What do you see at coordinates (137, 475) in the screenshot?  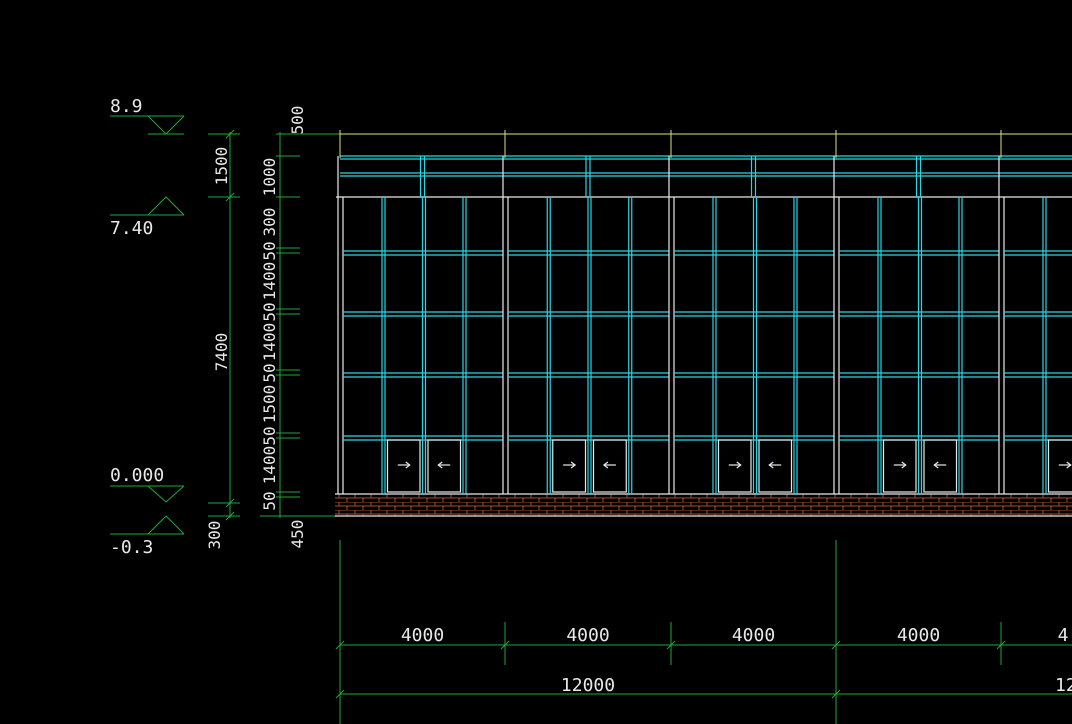 I see `level-label: 0.000` at bounding box center [137, 475].